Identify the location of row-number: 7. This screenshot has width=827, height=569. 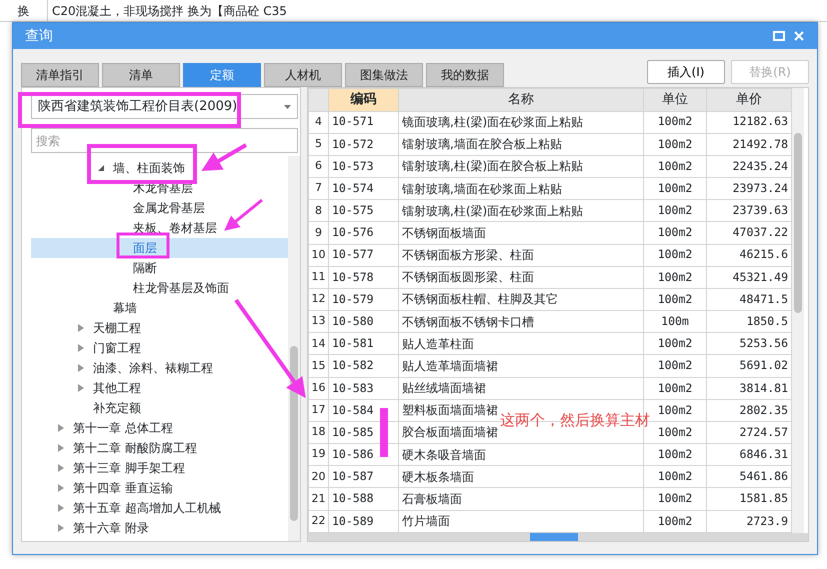
(318, 189).